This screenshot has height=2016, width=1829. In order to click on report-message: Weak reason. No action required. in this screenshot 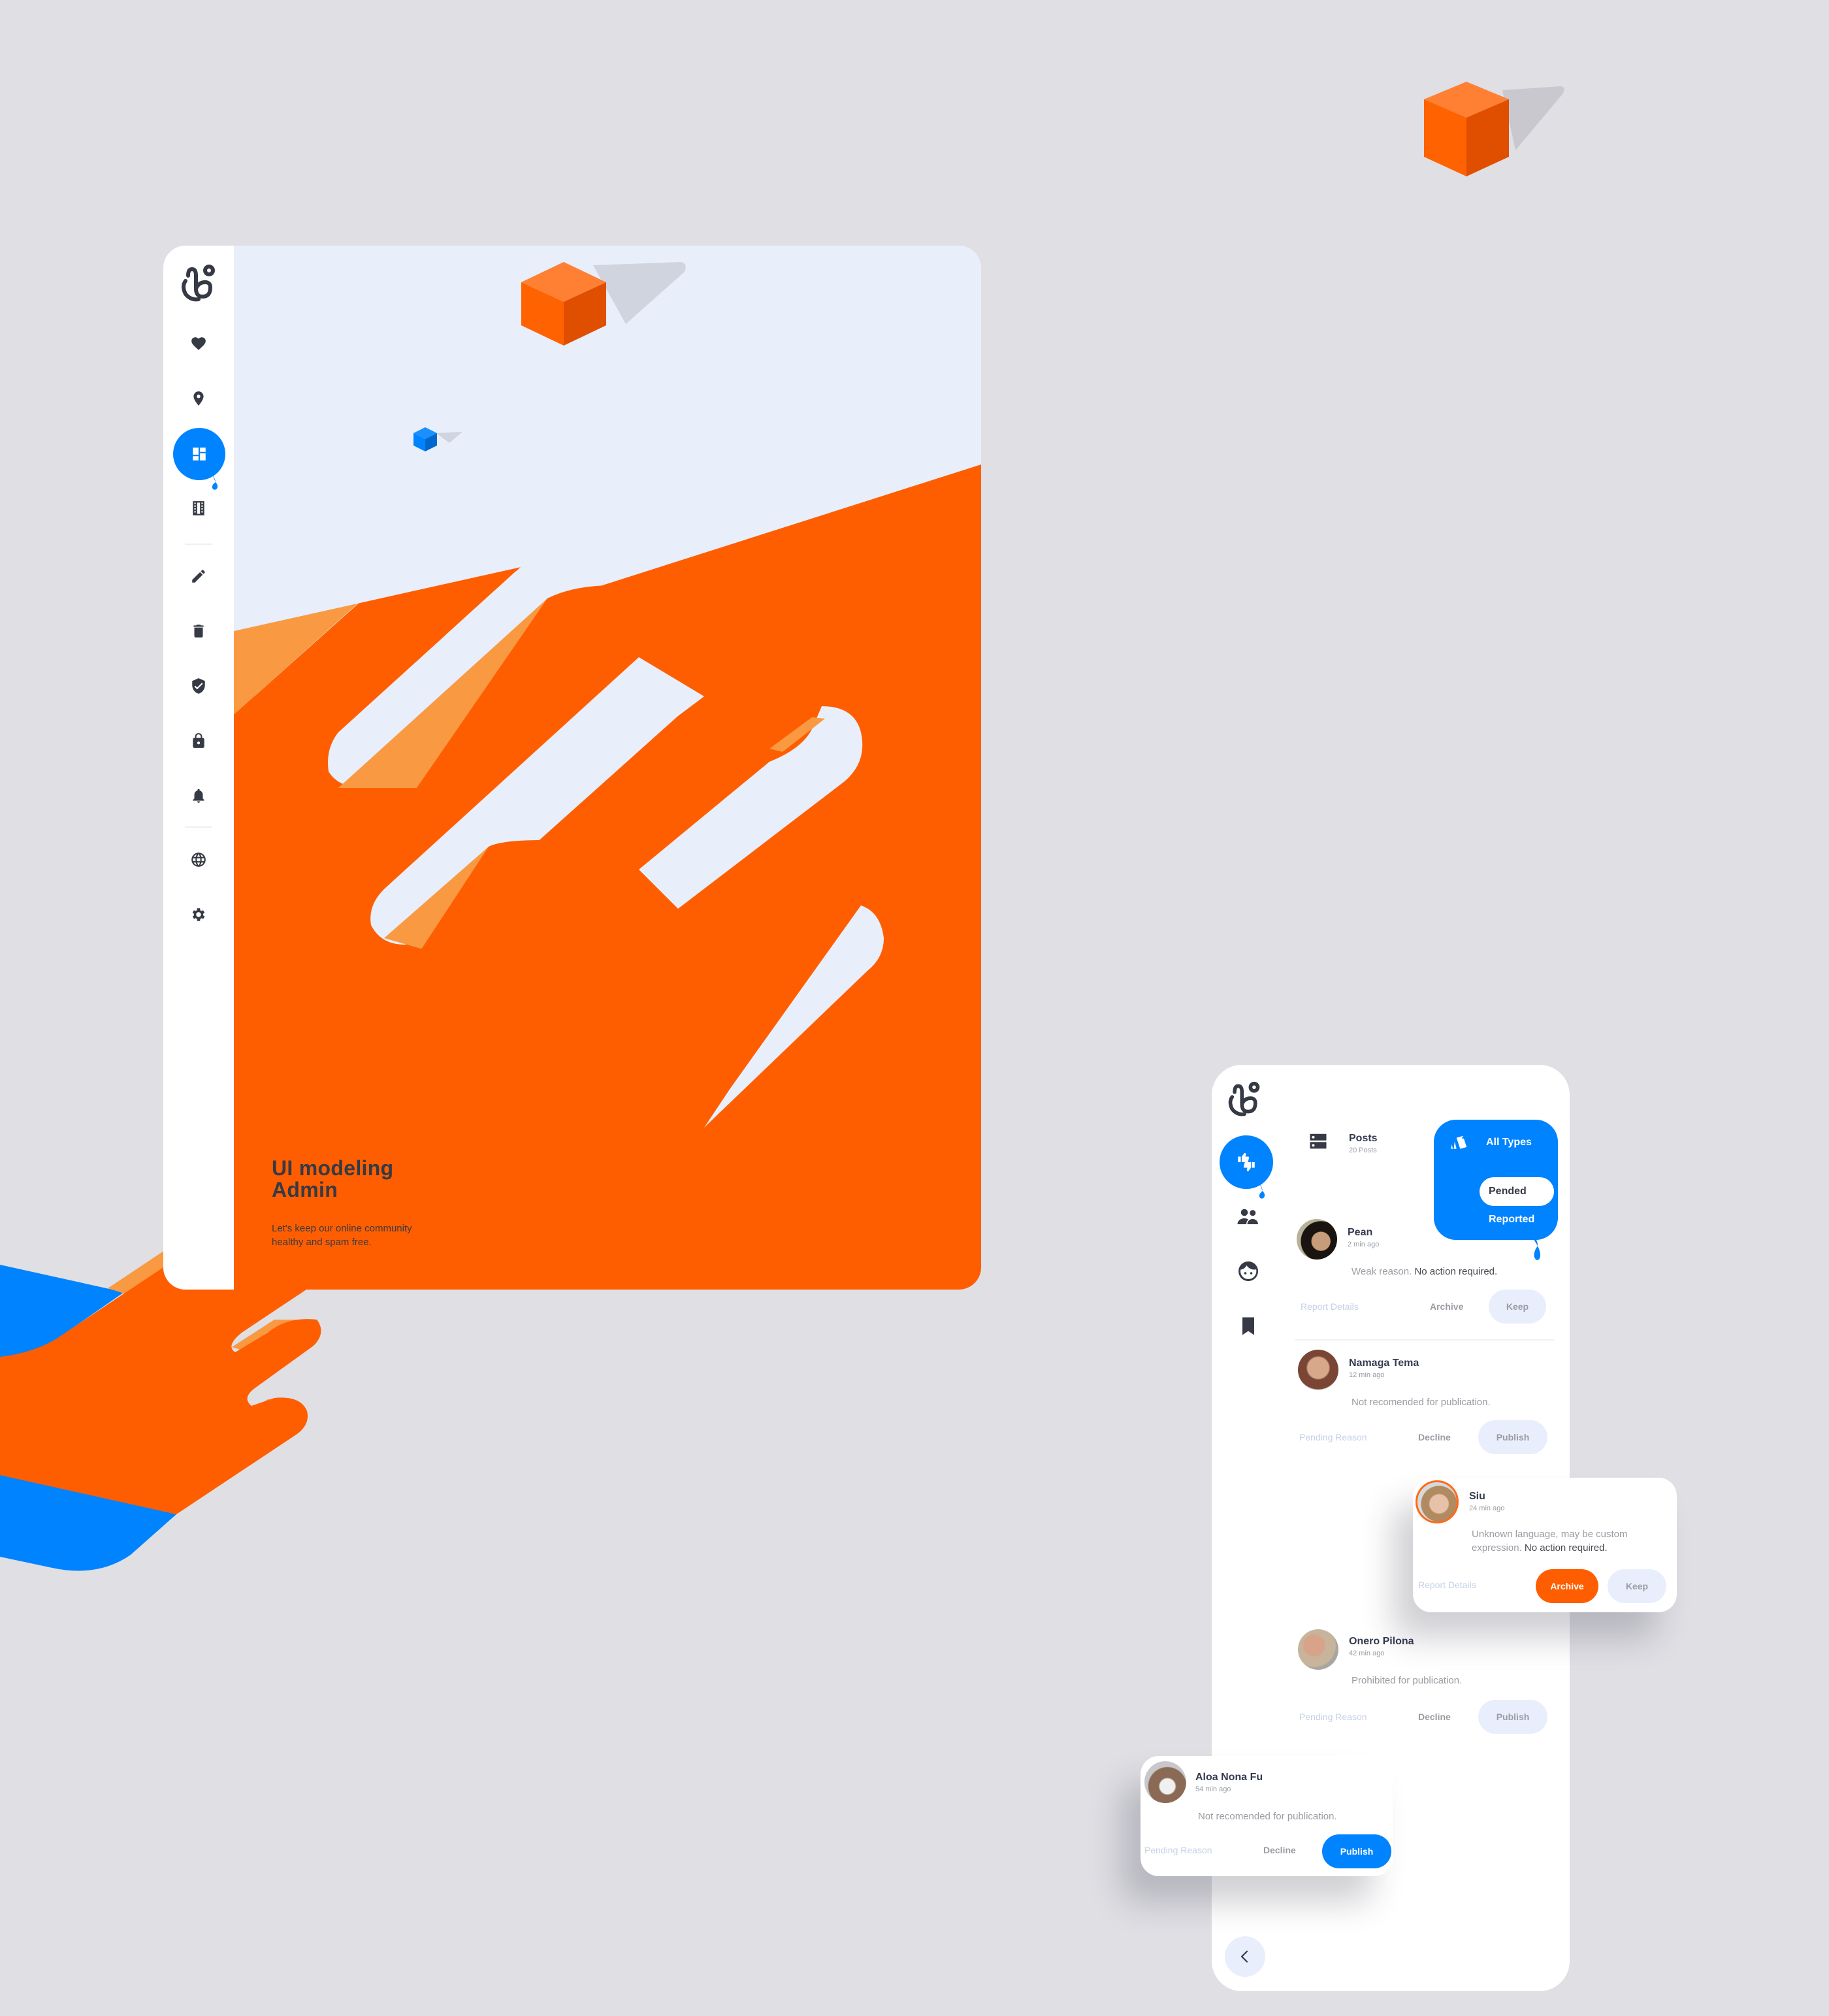, I will do `click(1449, 1271)`.